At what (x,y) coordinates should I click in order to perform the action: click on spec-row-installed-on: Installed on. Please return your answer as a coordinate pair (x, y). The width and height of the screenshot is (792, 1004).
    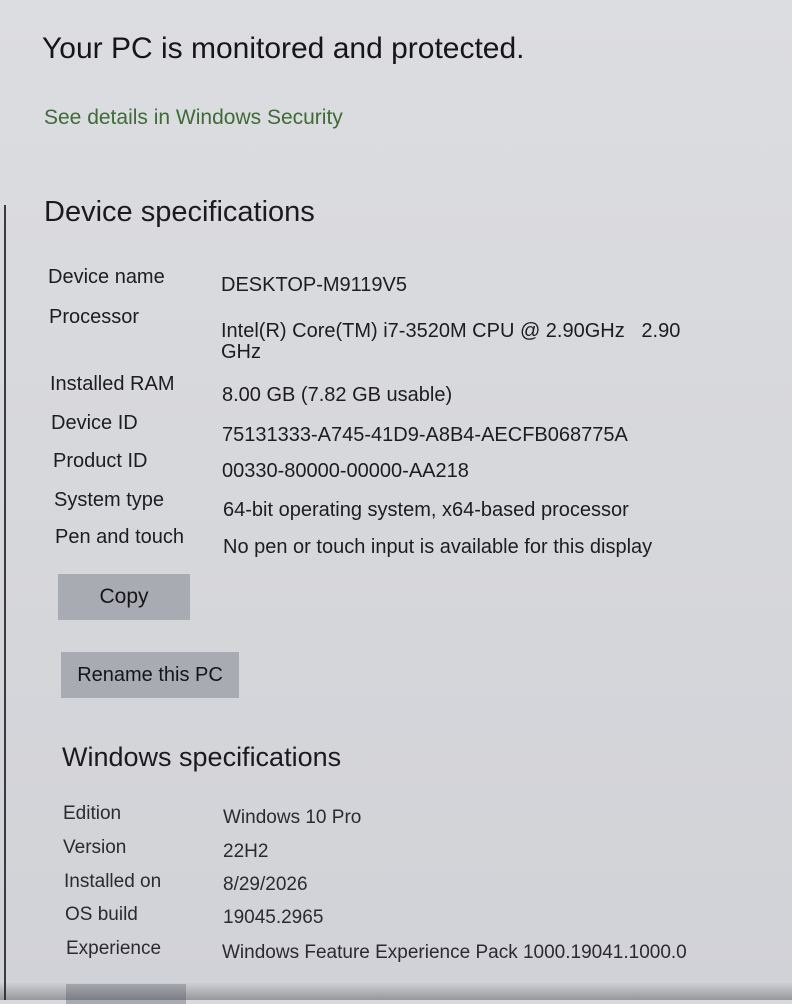
    Looking at the image, I should click on (112, 882).